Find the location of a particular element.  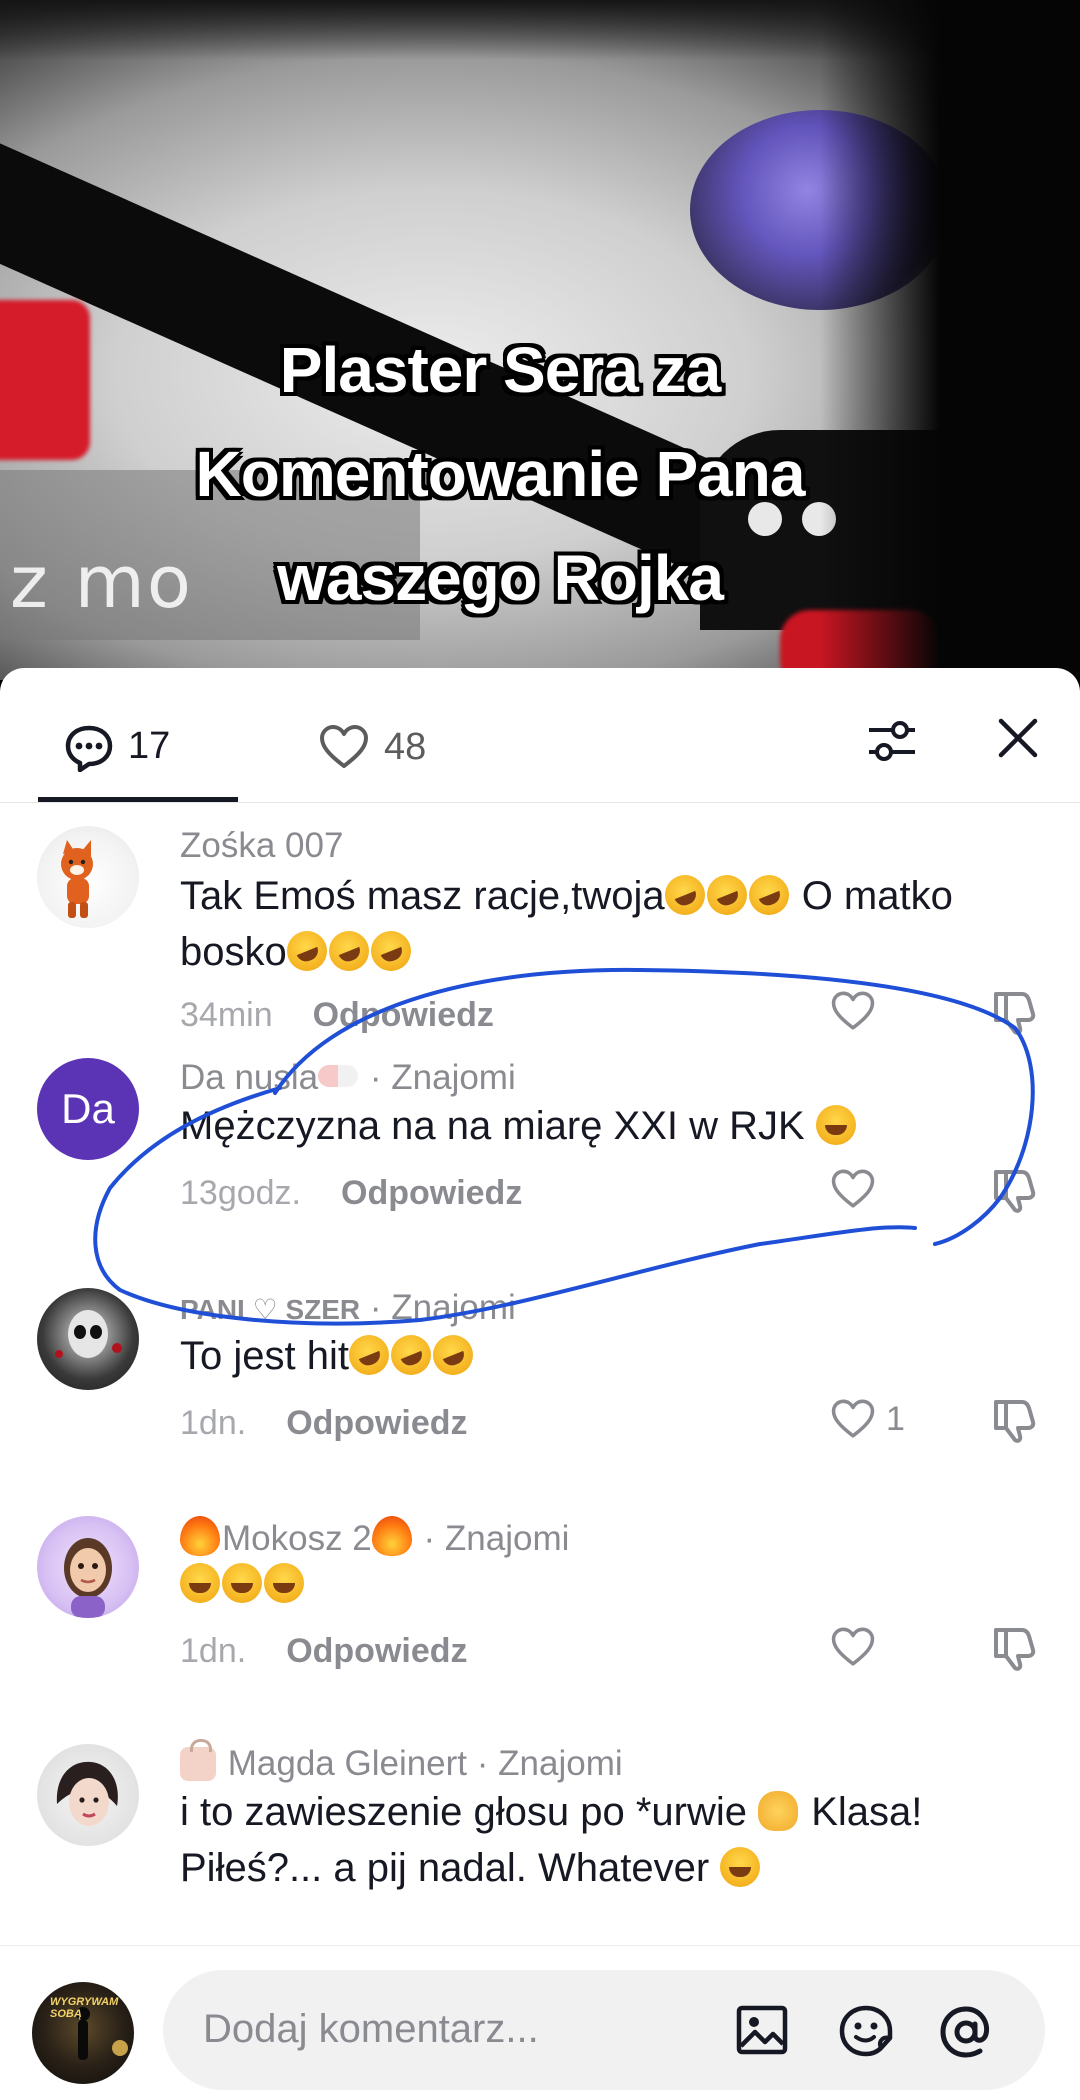

comment-text-line: Mężczyzna na na miarę XXI w RJK is located at coordinates (492, 1126).